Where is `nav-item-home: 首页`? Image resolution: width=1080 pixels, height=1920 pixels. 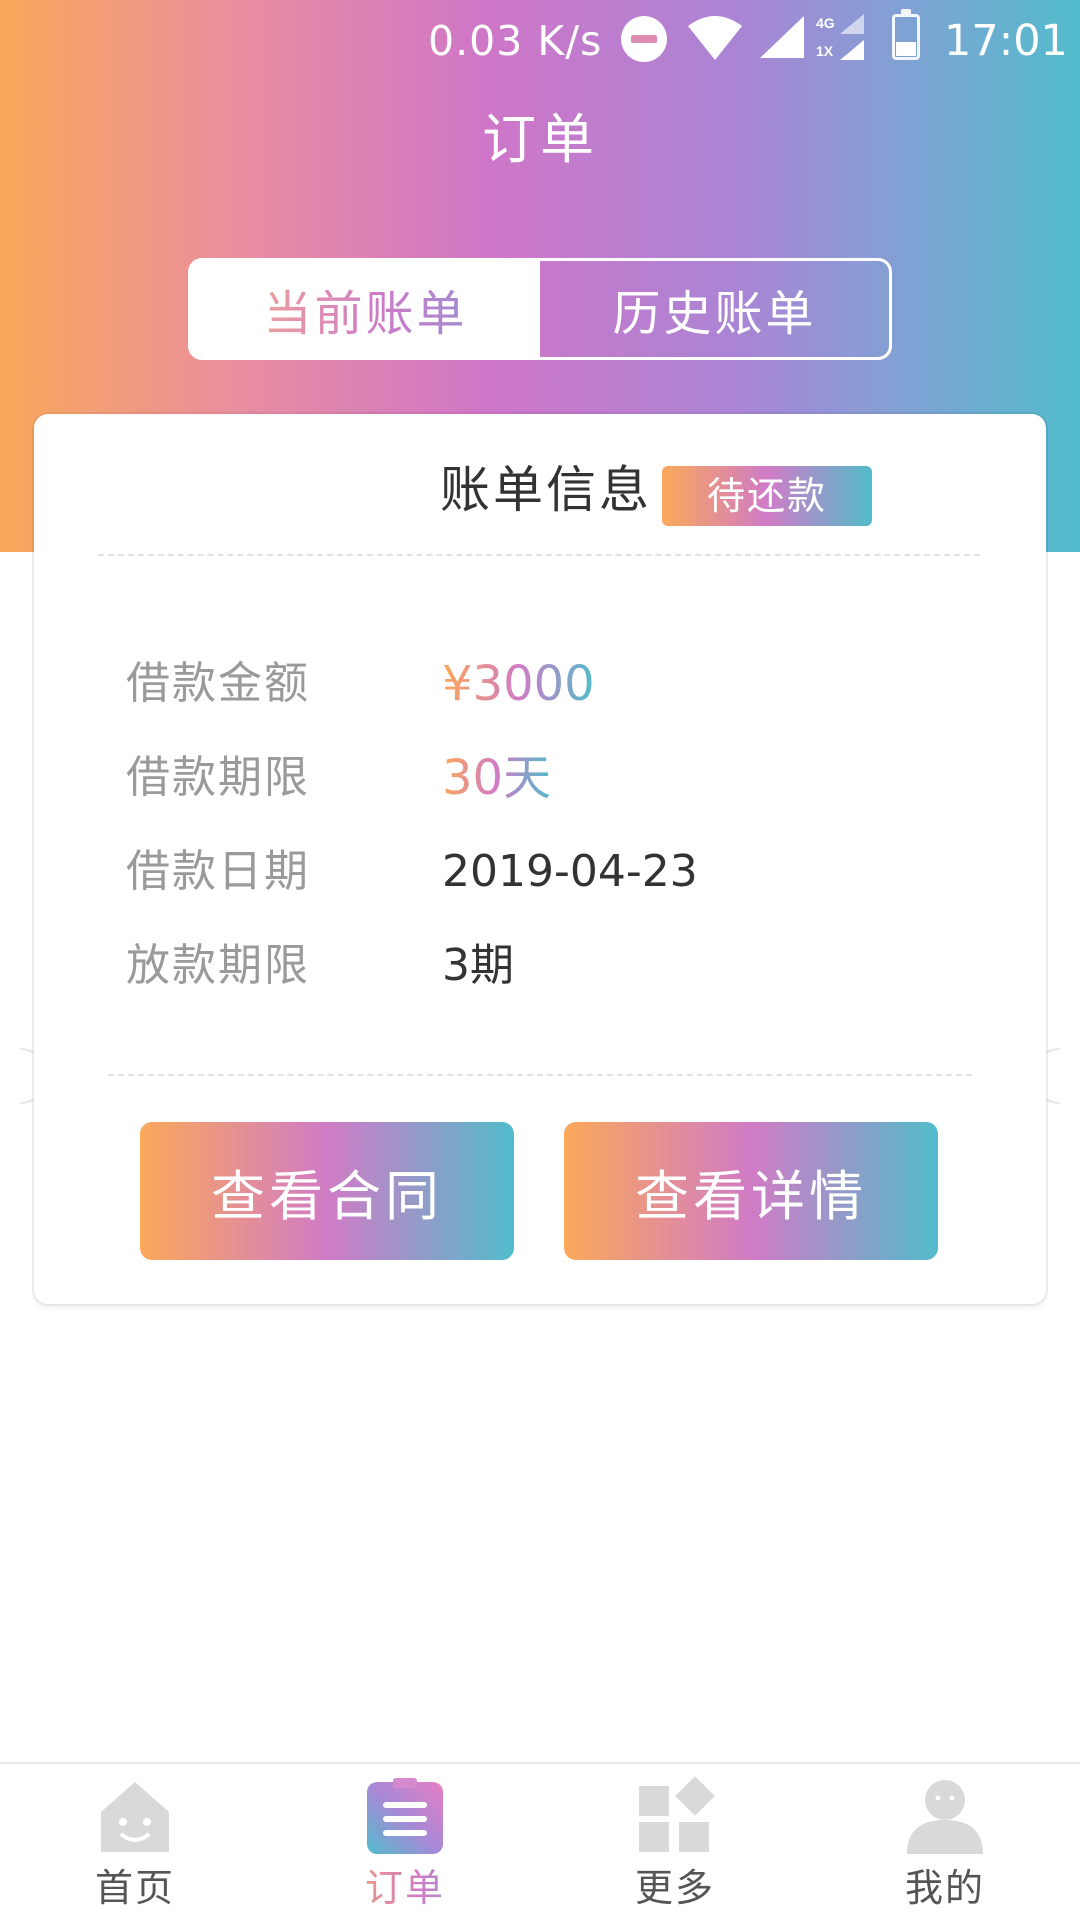 nav-item-home: 首页 is located at coordinates (135, 1842).